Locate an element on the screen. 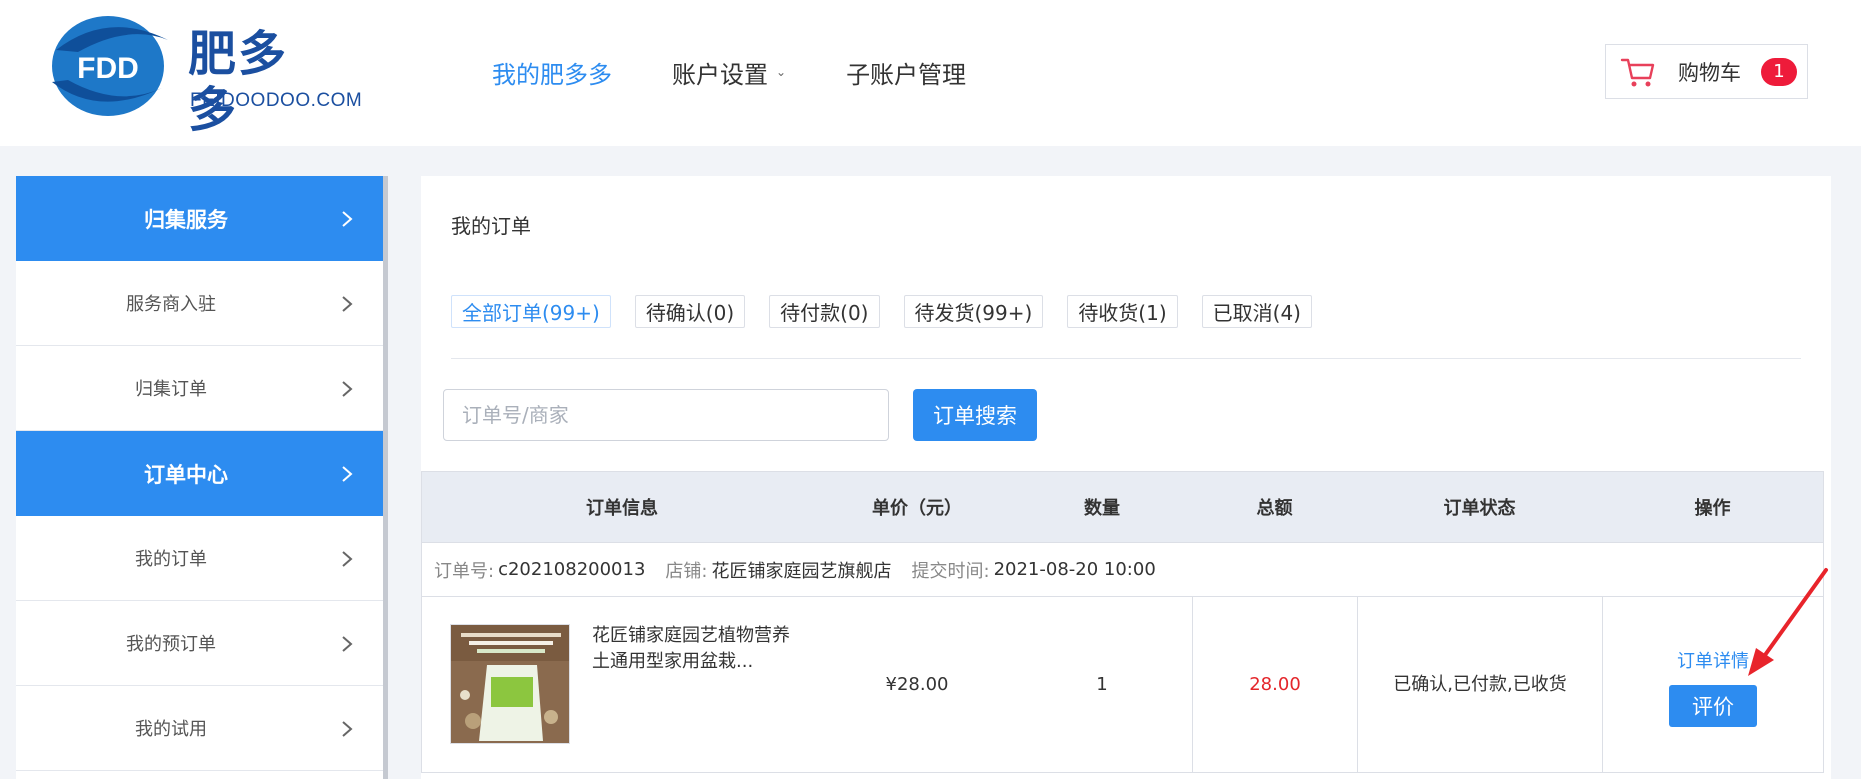 This screenshot has width=1861, height=779. sidebar-item-my-trials: 我的试用 is located at coordinates (199, 728).